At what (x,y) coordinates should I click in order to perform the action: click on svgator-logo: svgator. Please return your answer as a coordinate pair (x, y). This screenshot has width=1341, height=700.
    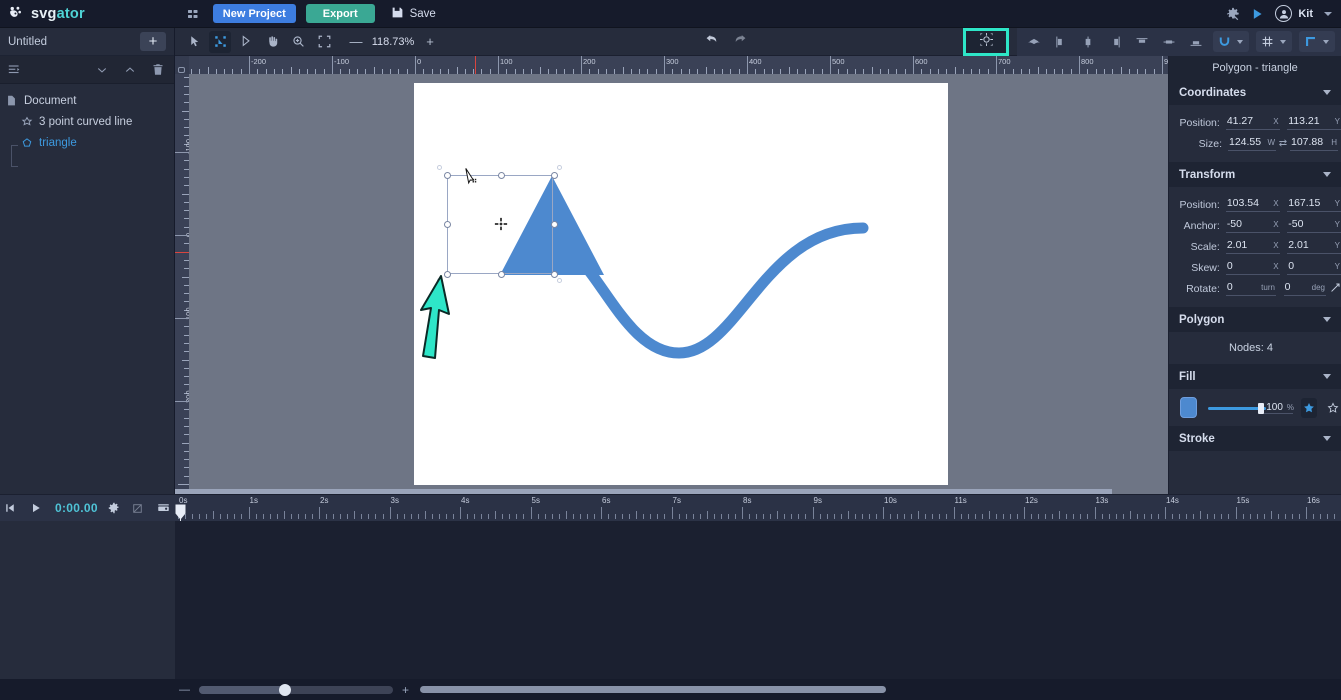
    Looking at the image, I should click on (42, 13).